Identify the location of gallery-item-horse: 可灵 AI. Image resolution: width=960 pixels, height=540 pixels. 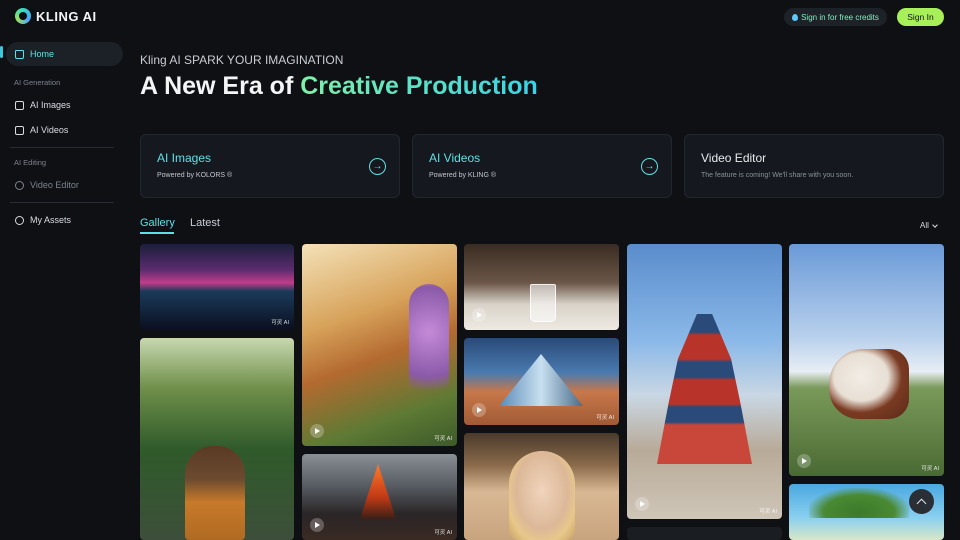
(866, 360).